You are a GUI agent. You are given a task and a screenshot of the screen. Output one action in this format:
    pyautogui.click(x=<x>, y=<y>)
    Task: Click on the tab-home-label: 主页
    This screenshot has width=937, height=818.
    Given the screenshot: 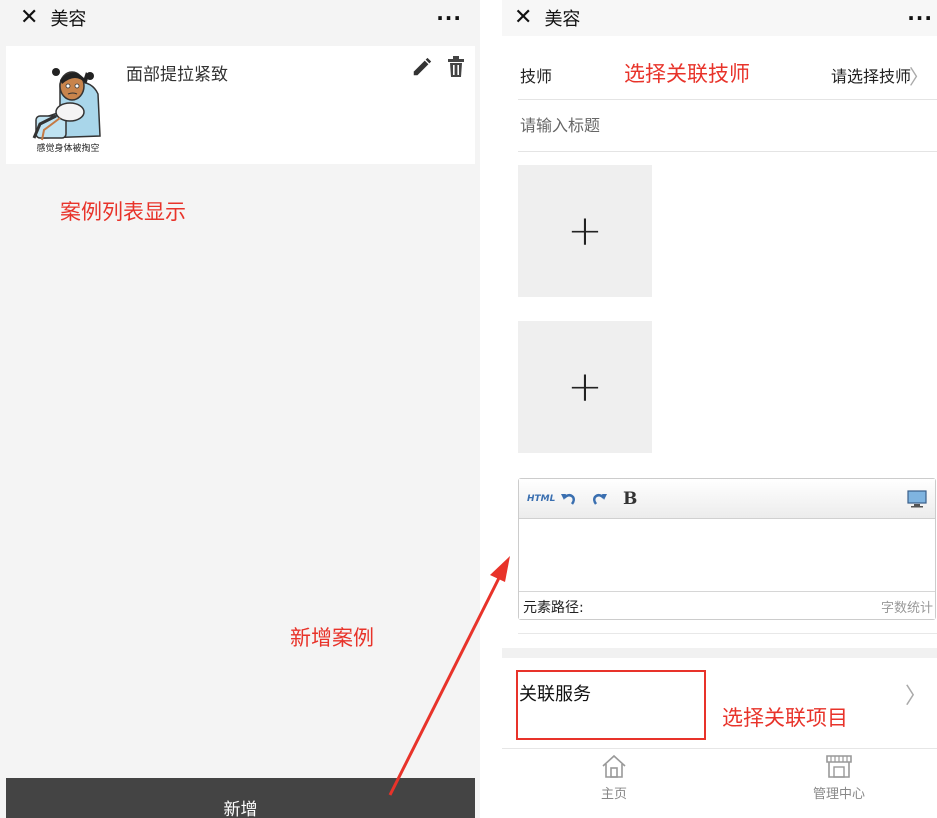 What is the action you would take?
    pyautogui.click(x=613, y=794)
    